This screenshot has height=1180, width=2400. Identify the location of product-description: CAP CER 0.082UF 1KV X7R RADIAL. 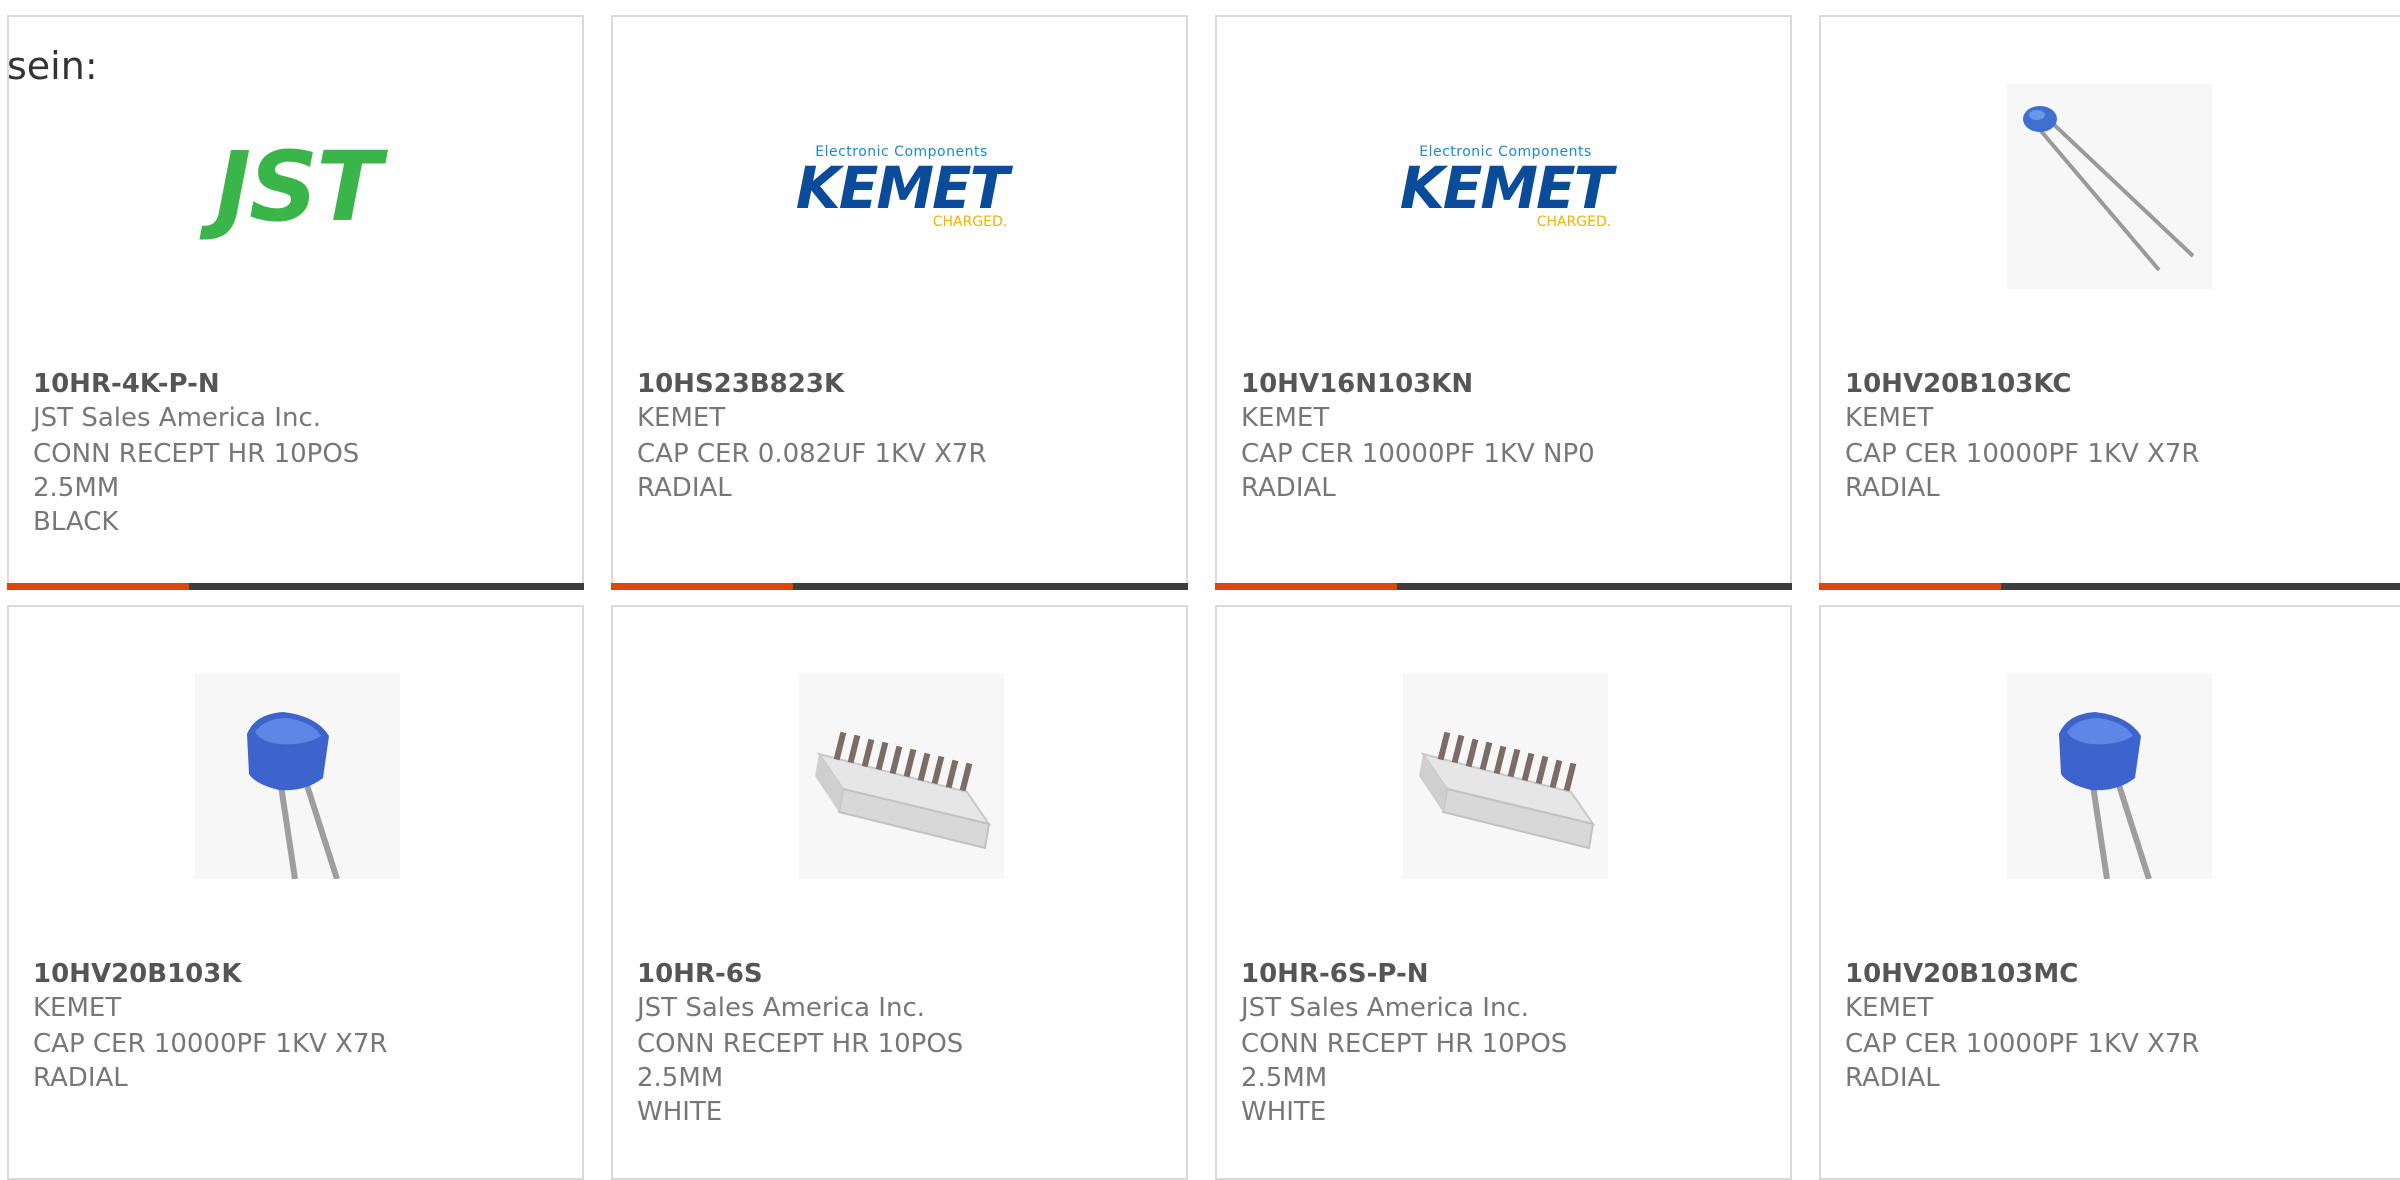
(847, 471).